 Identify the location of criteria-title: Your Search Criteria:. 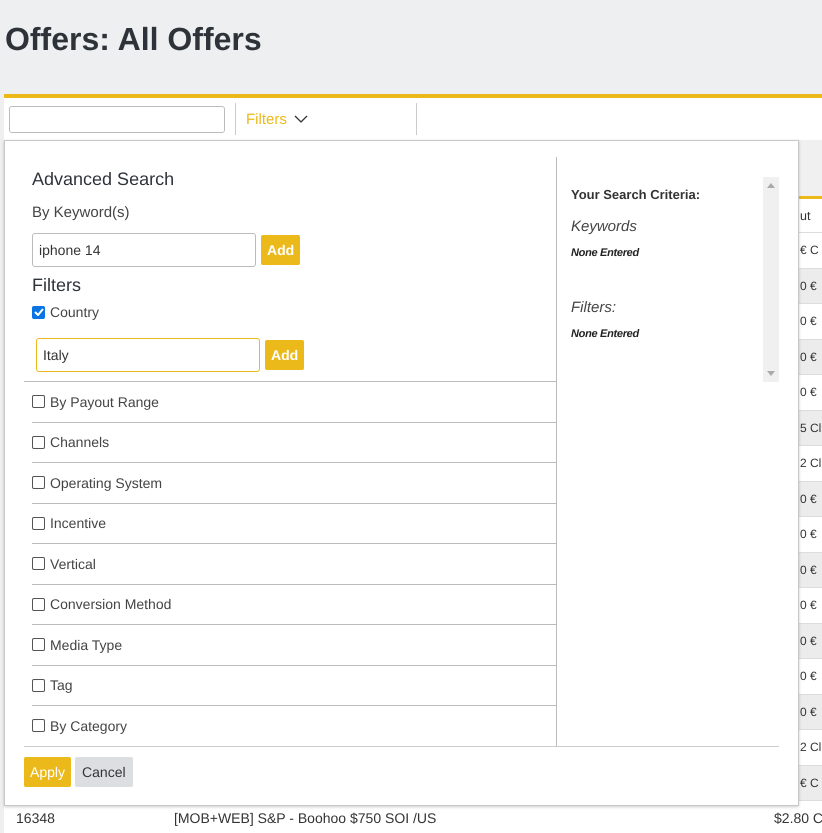
(635, 194).